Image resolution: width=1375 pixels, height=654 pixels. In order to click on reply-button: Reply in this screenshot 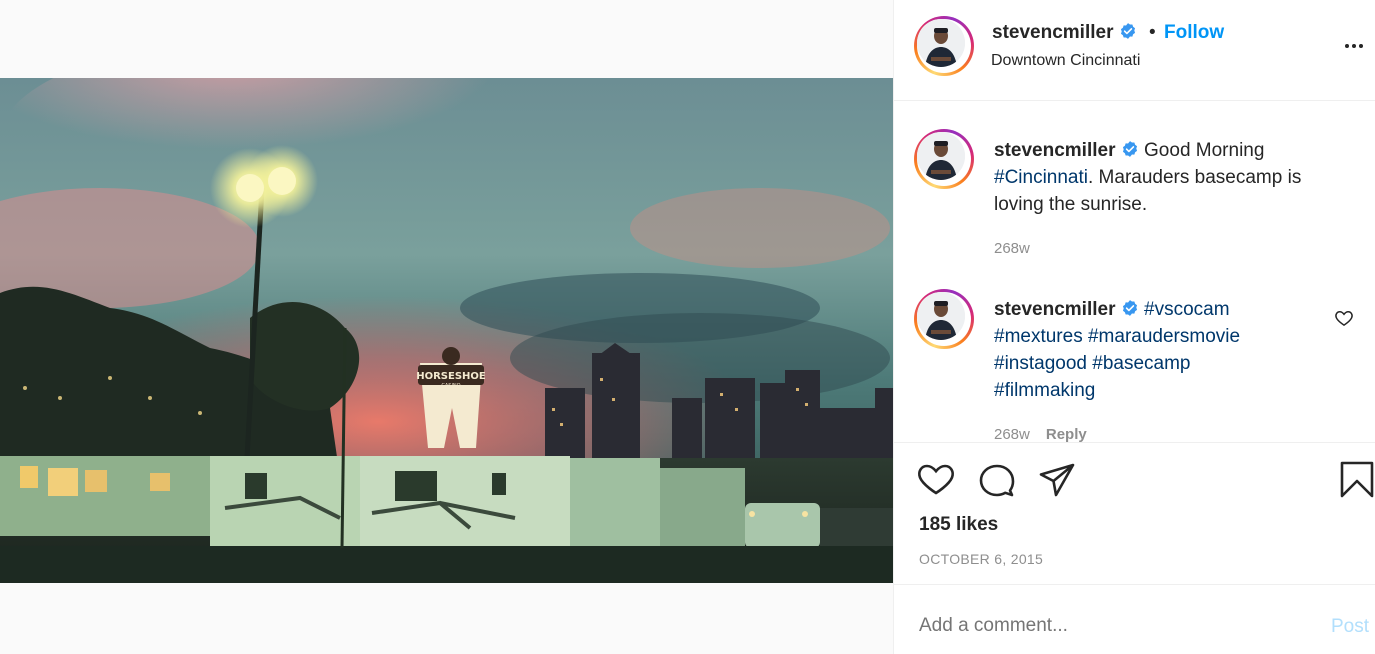, I will do `click(1066, 434)`.